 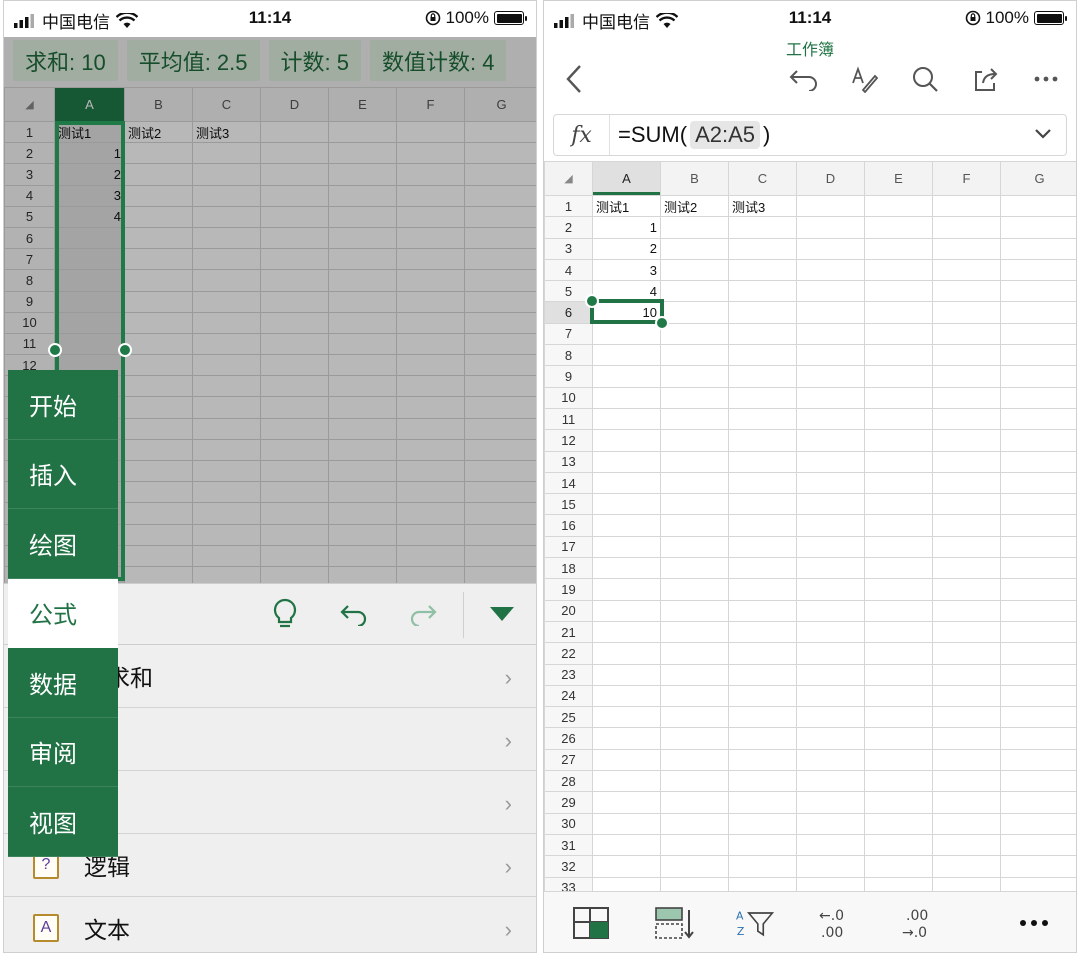 I want to click on row-header: 16, so click(x=568, y=525).